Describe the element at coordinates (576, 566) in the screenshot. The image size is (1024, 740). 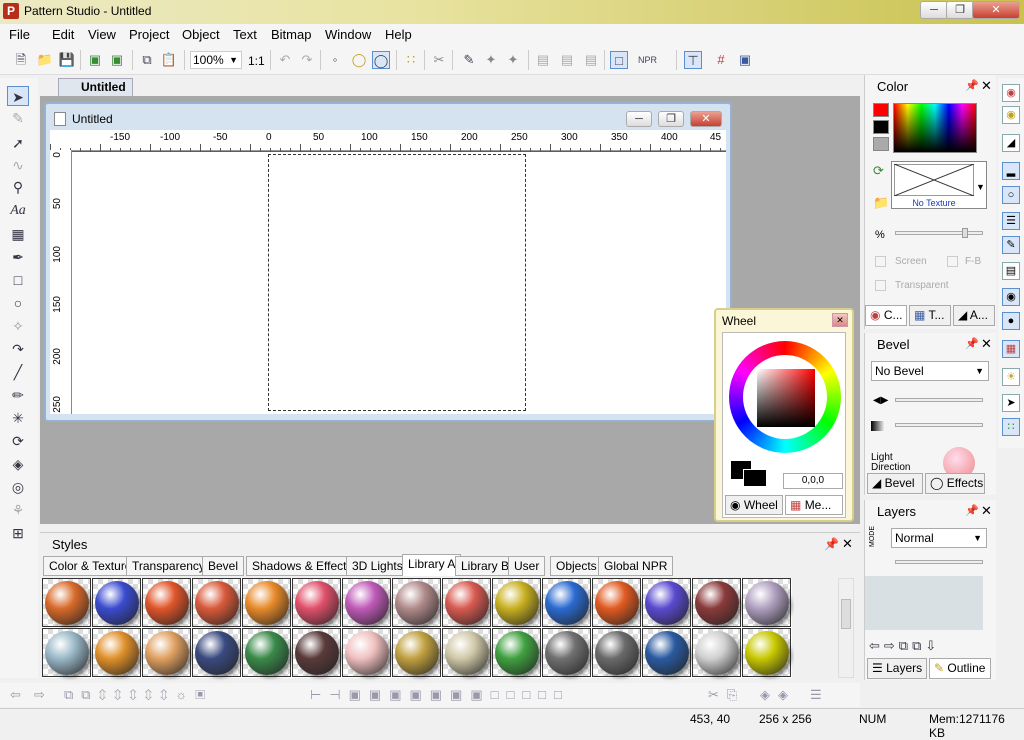
I see `styles-tab-objects: Objects` at that location.